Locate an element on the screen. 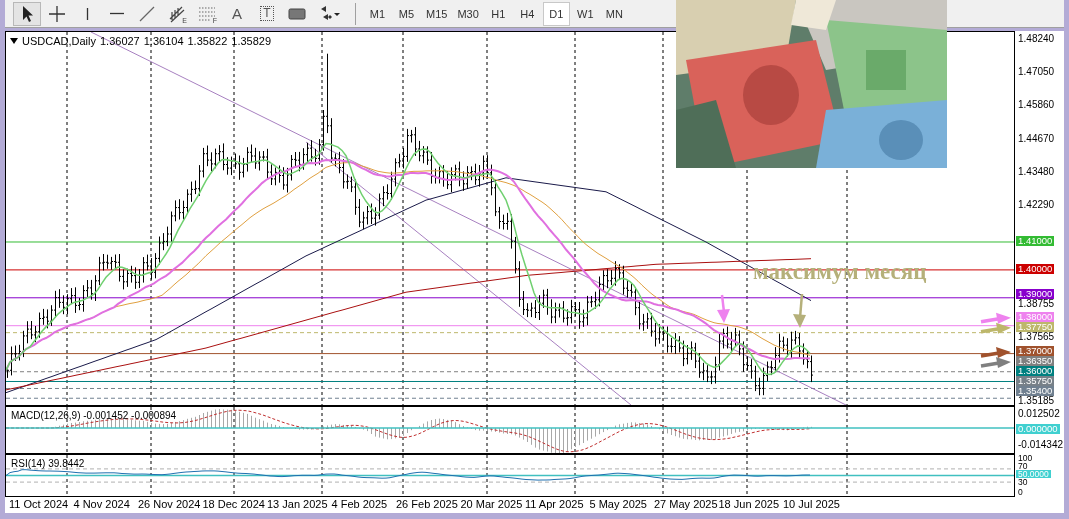 This screenshot has width=1069, height=519. timeframe-button: MN is located at coordinates (614, 13).